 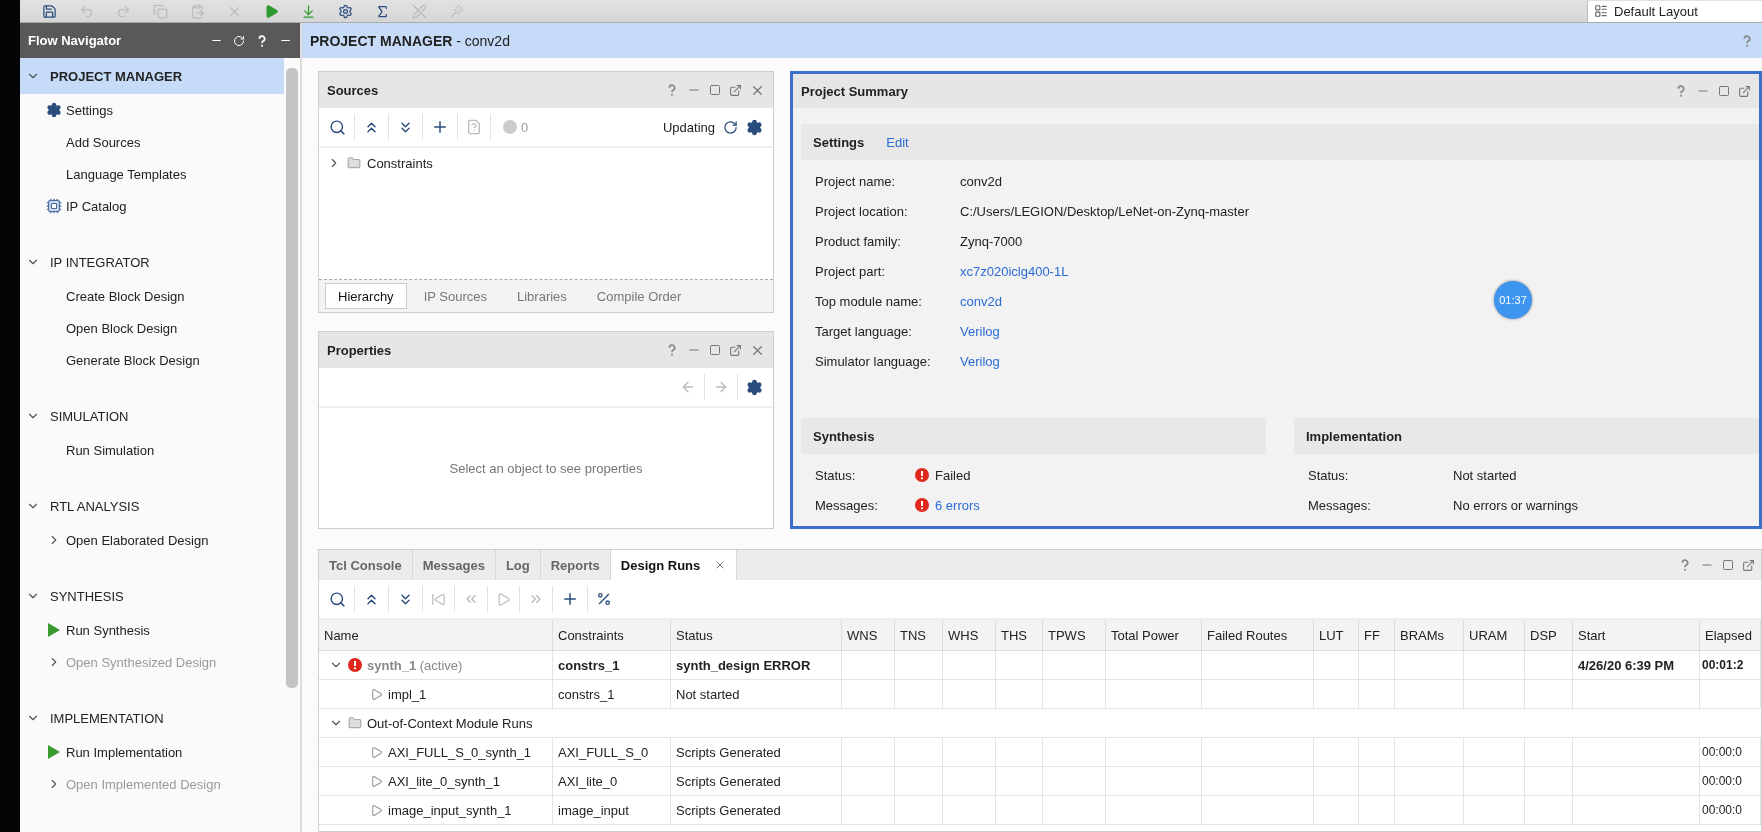 What do you see at coordinates (862, 211) in the screenshot?
I see `field-label: Project location:` at bounding box center [862, 211].